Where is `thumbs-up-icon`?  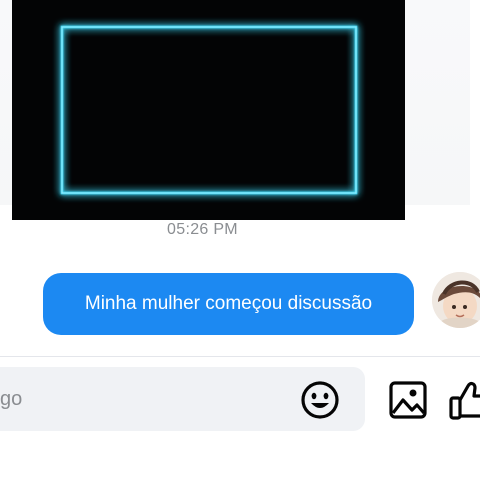 thumbs-up-icon is located at coordinates (464, 400).